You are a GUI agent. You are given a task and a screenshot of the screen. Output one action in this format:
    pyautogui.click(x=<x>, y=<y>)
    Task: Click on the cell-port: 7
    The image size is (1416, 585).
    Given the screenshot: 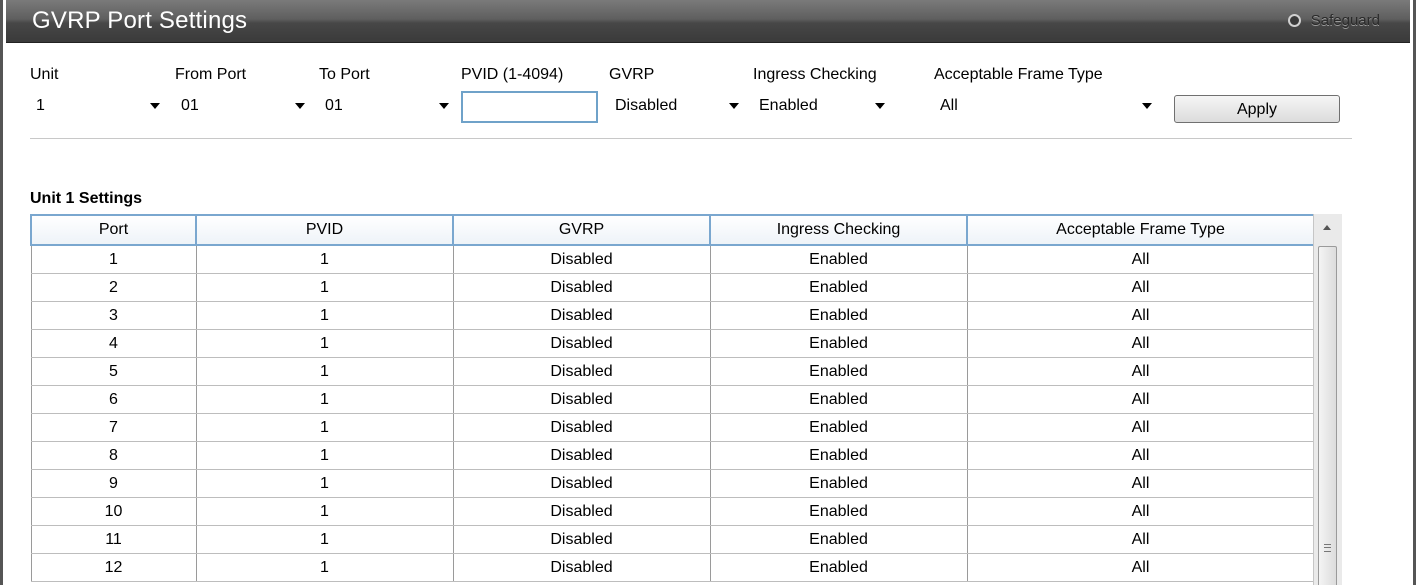 What is the action you would take?
    pyautogui.click(x=113, y=427)
    